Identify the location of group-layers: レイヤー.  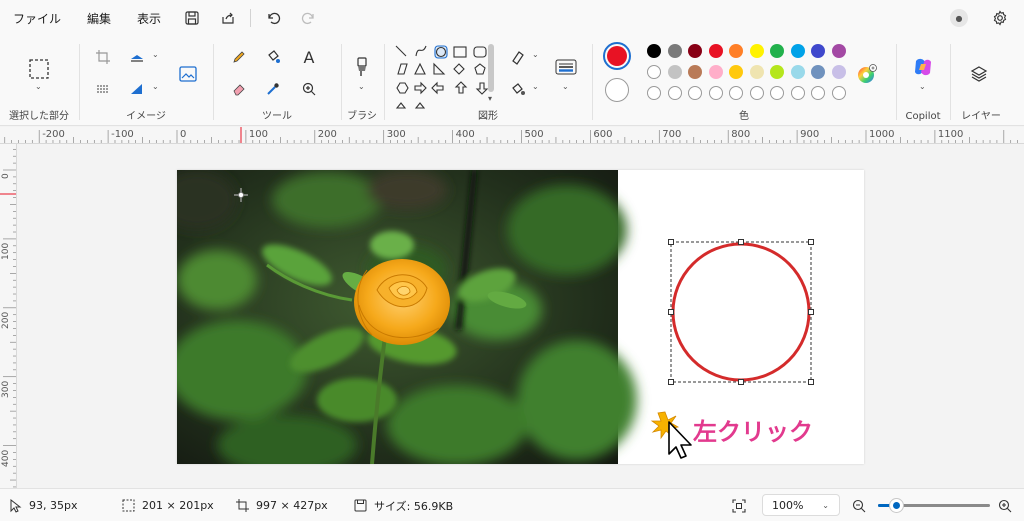
(981, 81).